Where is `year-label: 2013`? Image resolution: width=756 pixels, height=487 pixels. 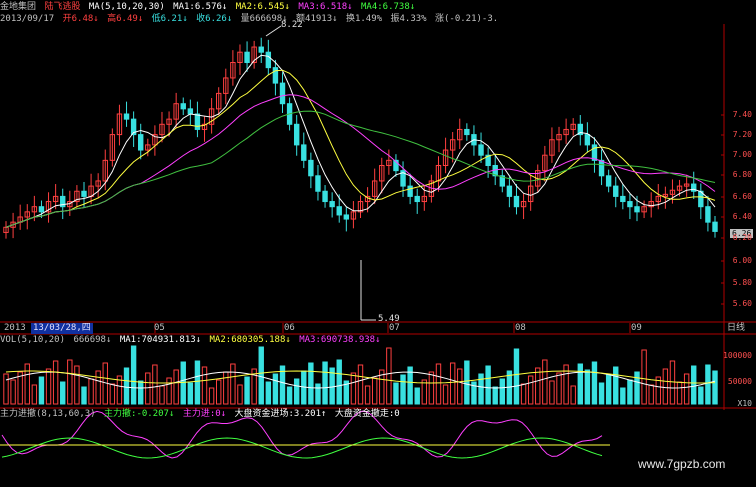
year-label: 2013 is located at coordinates (15, 328).